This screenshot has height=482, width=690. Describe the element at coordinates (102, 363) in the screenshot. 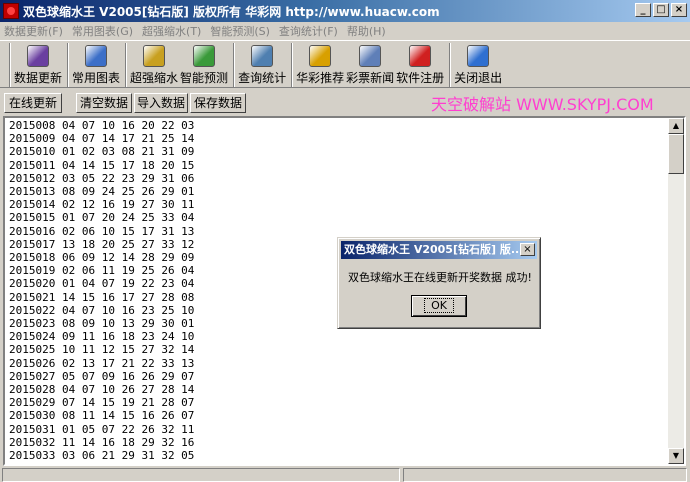

I see `draw-line: 2015026 02 13 17 21 22 33 13` at that location.